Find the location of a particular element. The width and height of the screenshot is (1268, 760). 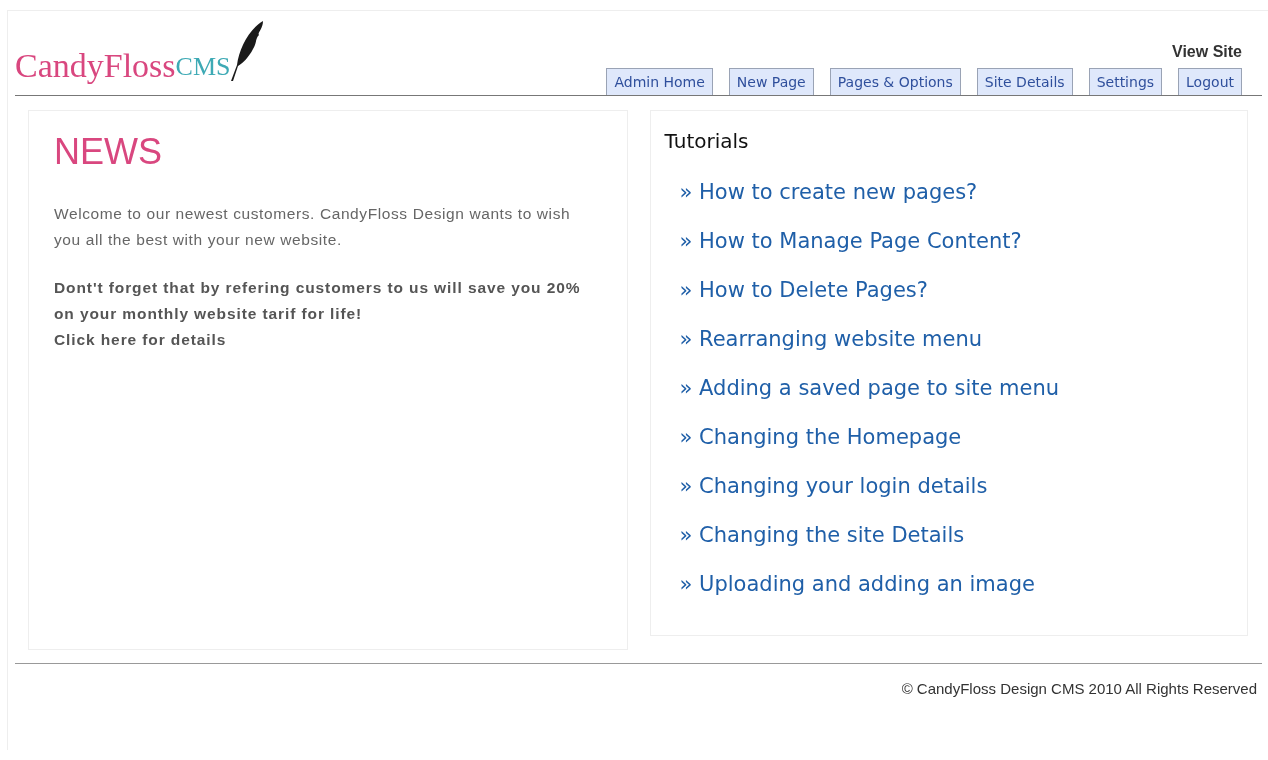

tutorial-link: » How to Delete Pages? is located at coordinates (803, 290).